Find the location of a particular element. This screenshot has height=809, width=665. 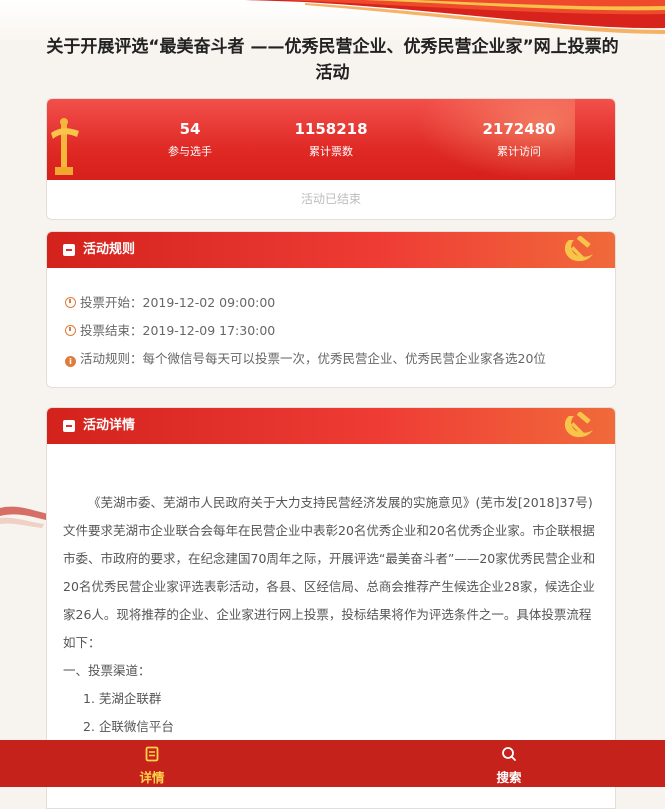

stat-visits-value: 2172480 is located at coordinates (519, 129).